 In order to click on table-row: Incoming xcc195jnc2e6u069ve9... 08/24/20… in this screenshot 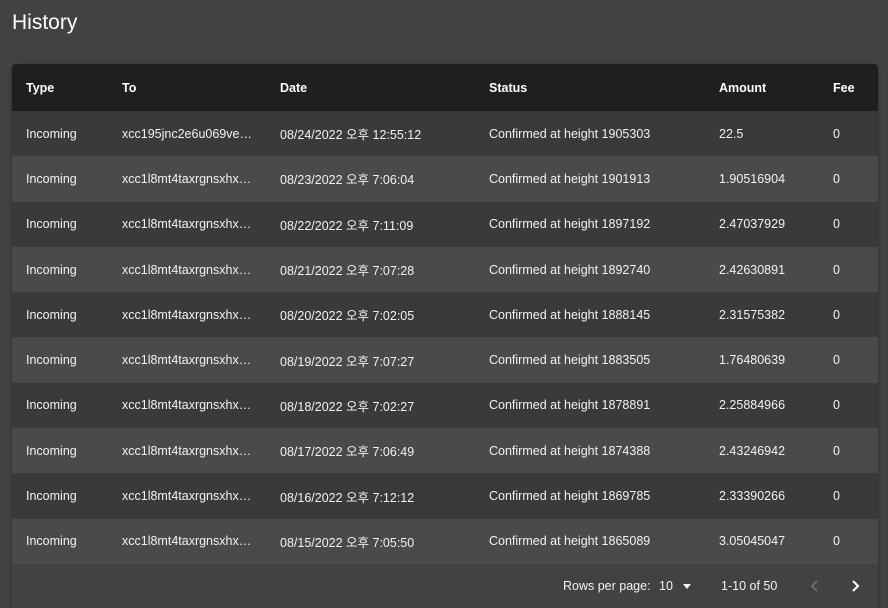, I will do `click(445, 134)`.